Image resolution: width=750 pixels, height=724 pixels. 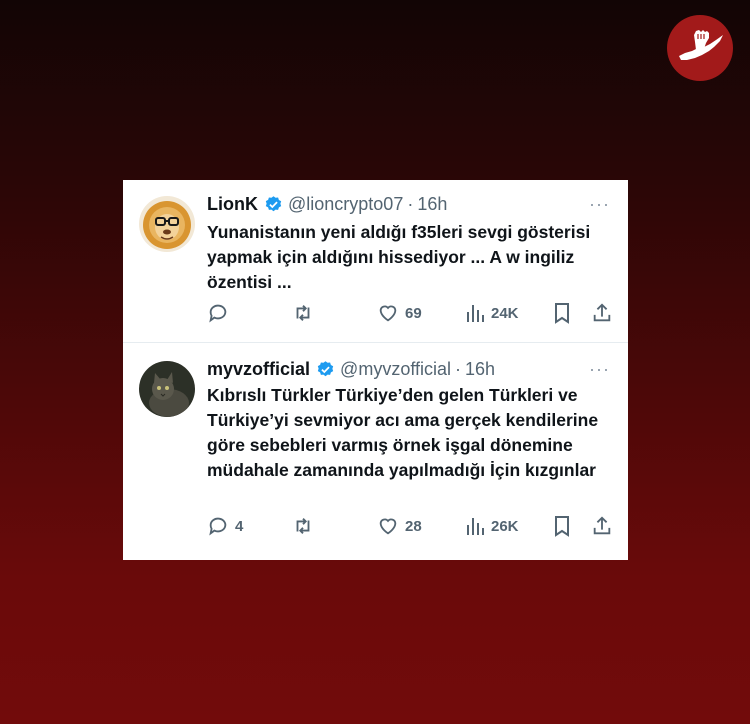 I want to click on like-count: 28, so click(x=413, y=526).